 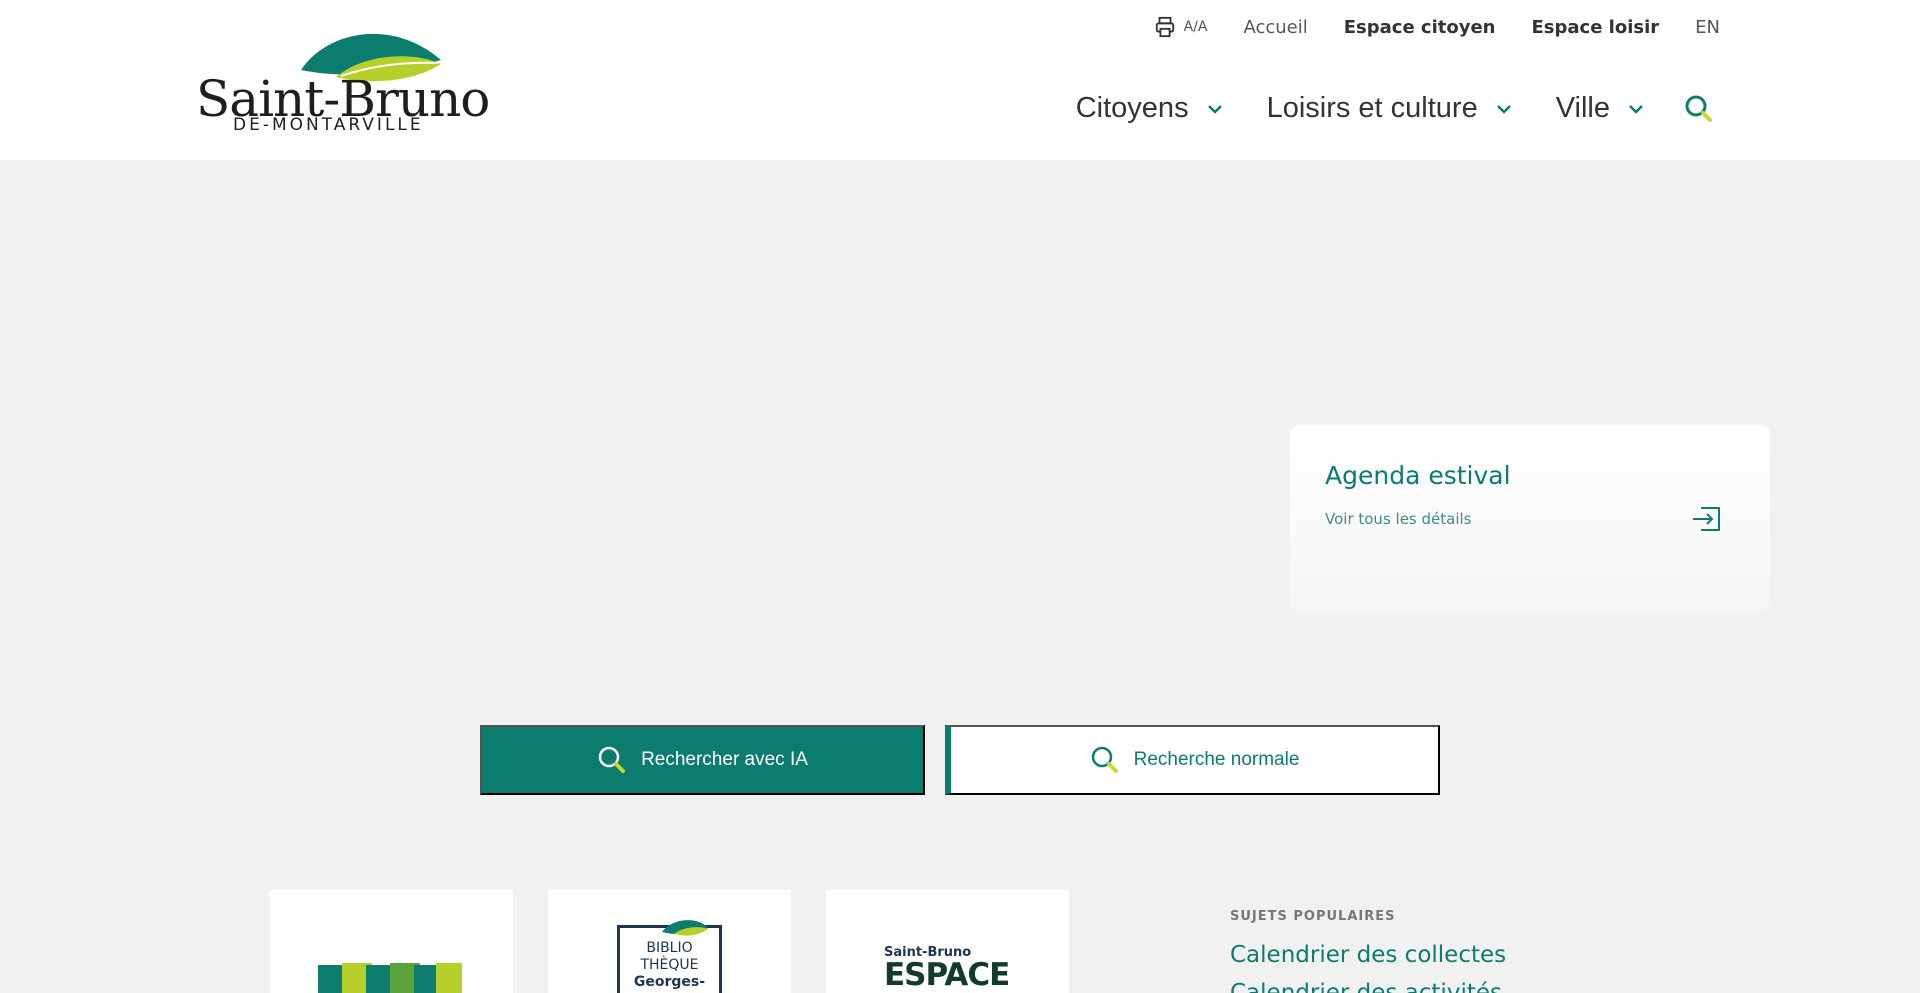 I want to click on agenda-details-link: Voir tous les détails, so click(x=1398, y=519).